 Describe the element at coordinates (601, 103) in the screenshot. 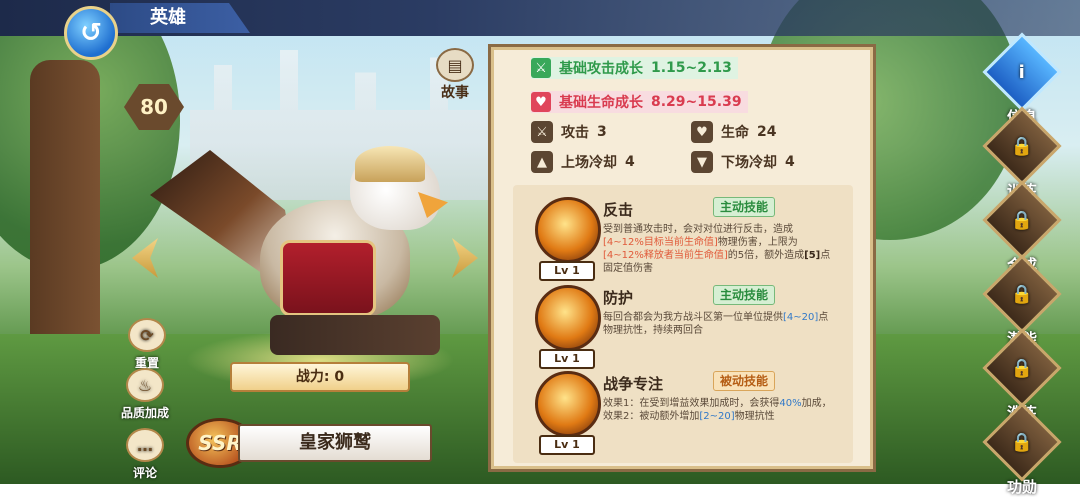

I see `growth-hp-label: 基础生命成长` at that location.